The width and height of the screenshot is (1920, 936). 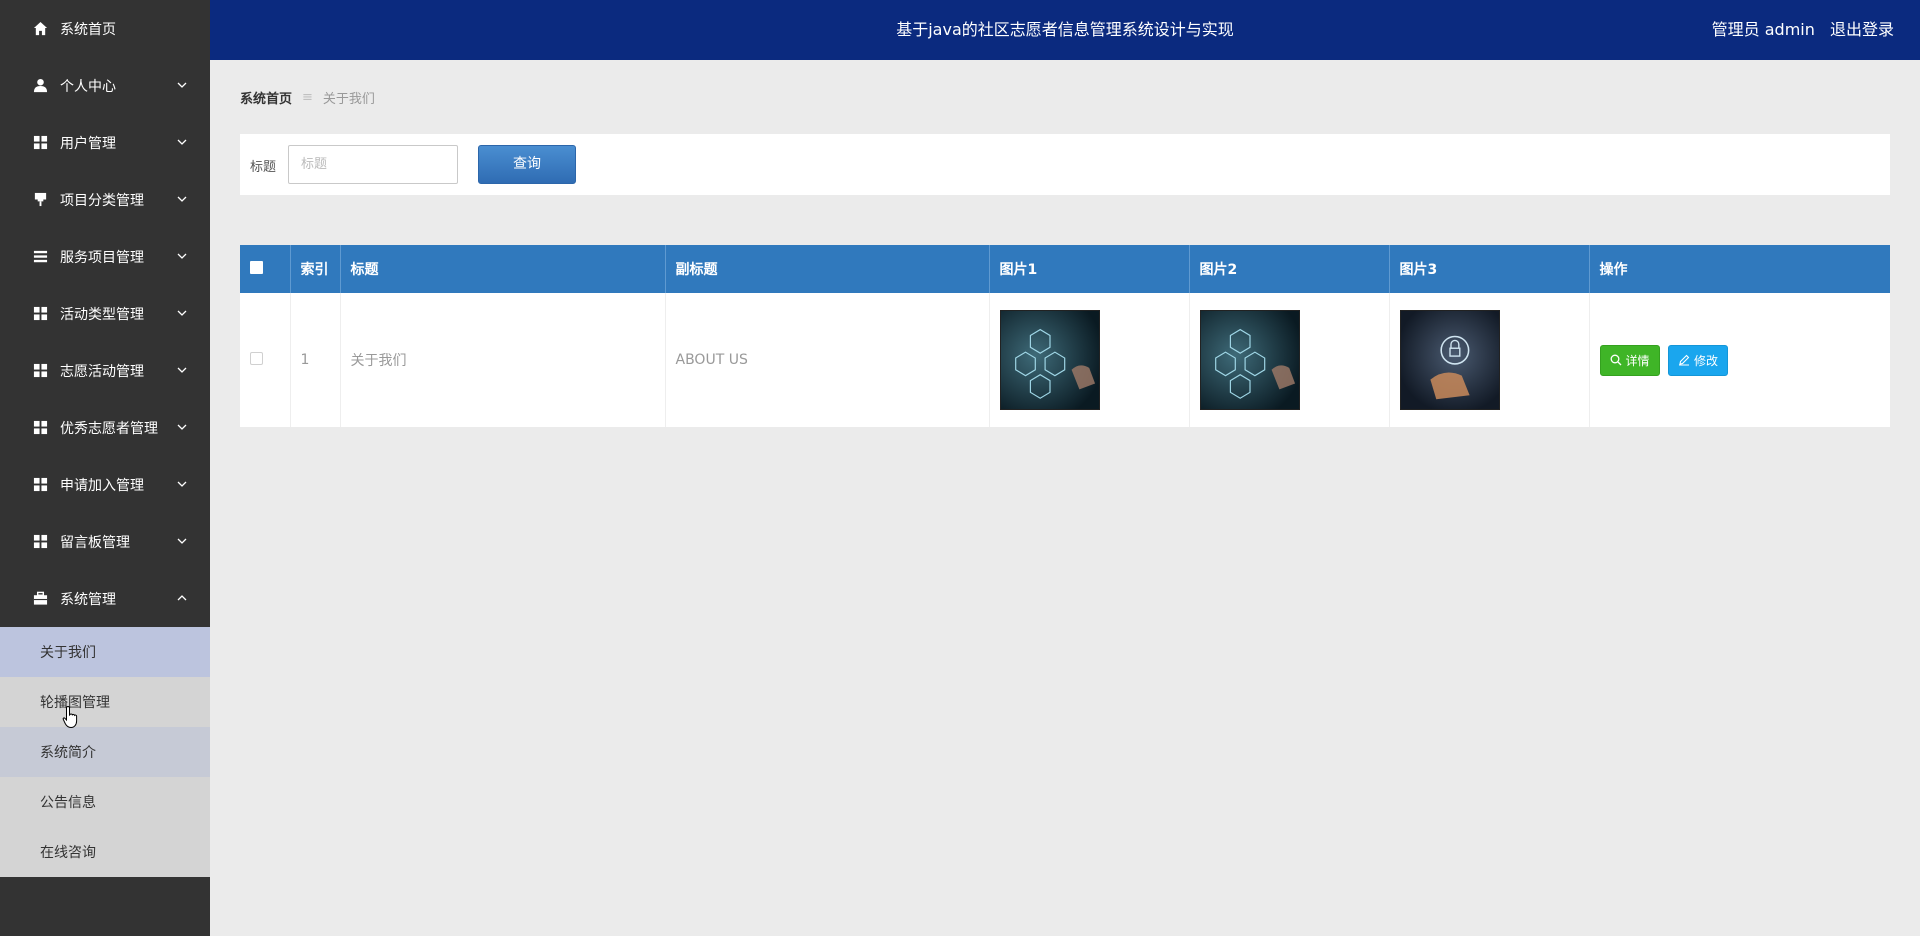 I want to click on sidebar-item-join-application: 申请加入管理, so click(x=105, y=484).